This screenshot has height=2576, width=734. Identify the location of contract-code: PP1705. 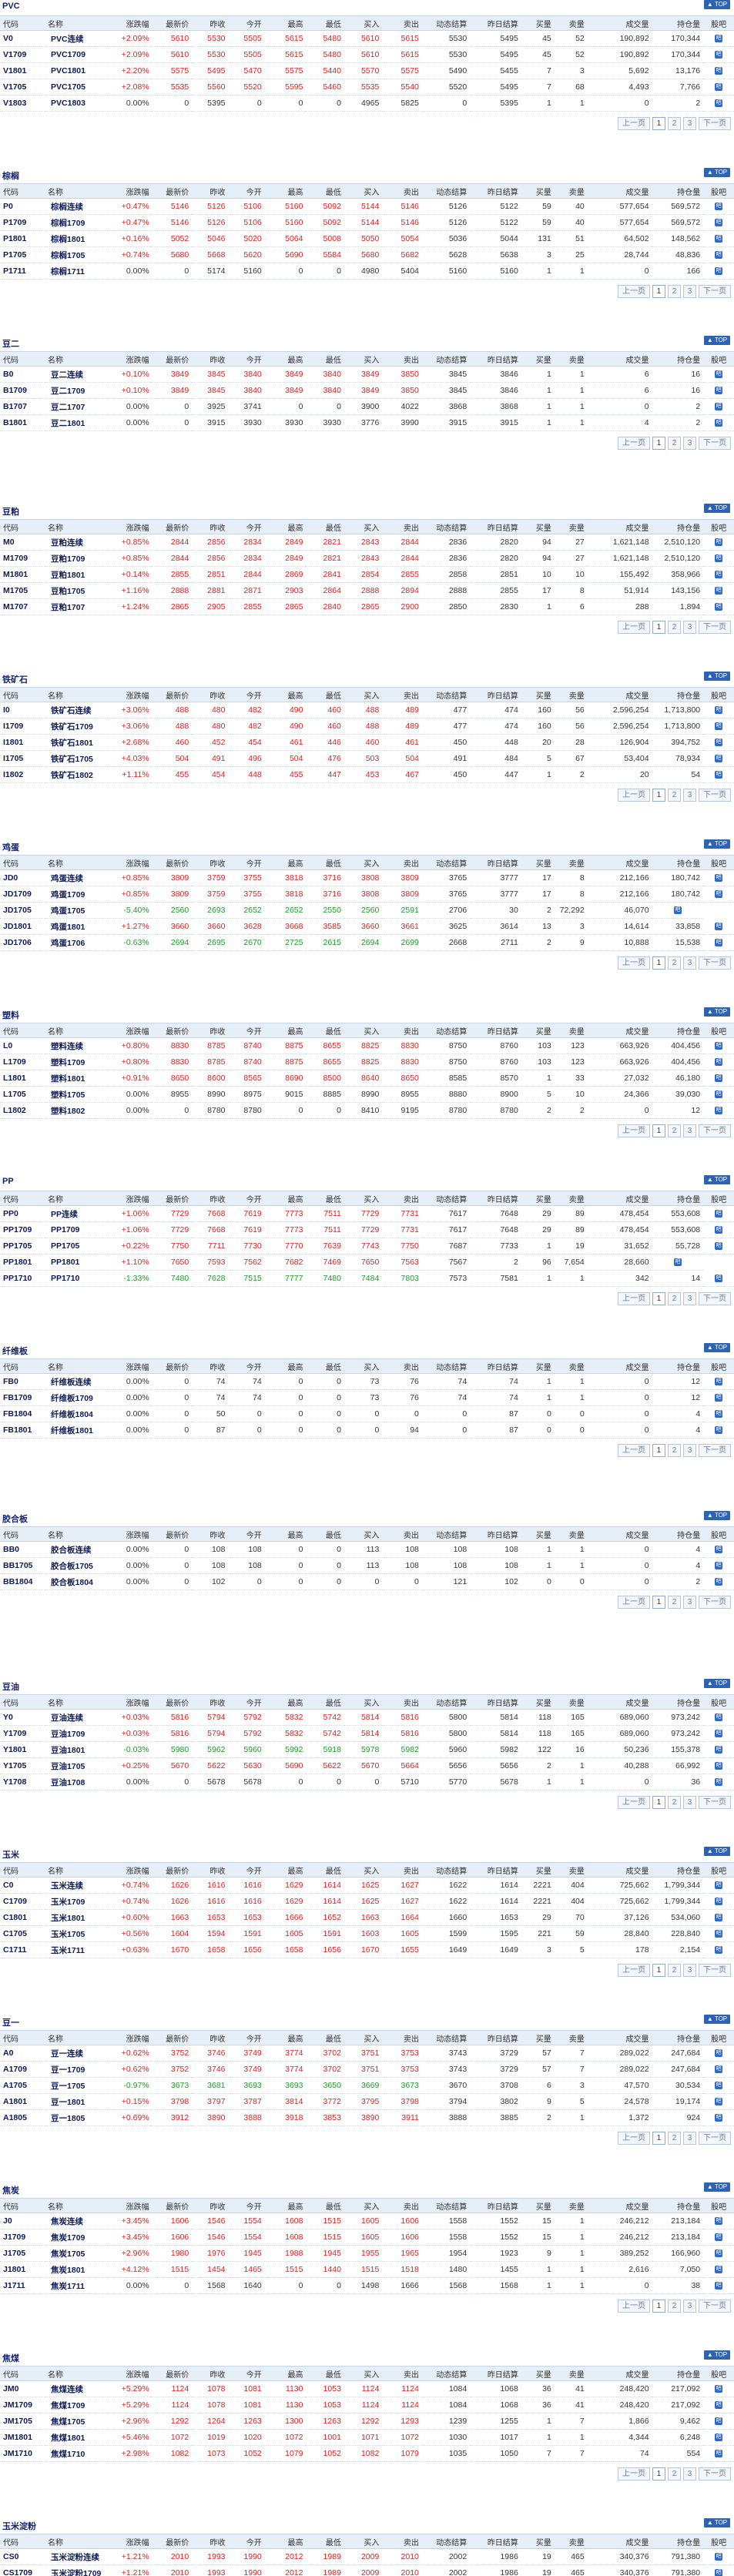
(22, 1246).